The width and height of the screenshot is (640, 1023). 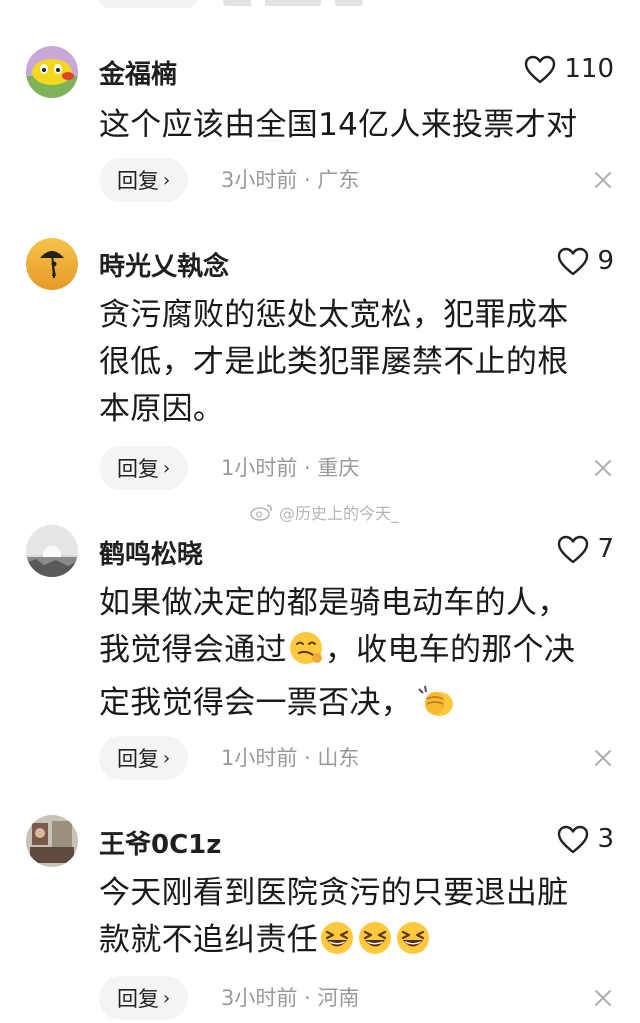 I want to click on comment-meta: 1小时前 · 重庆, so click(x=290, y=468).